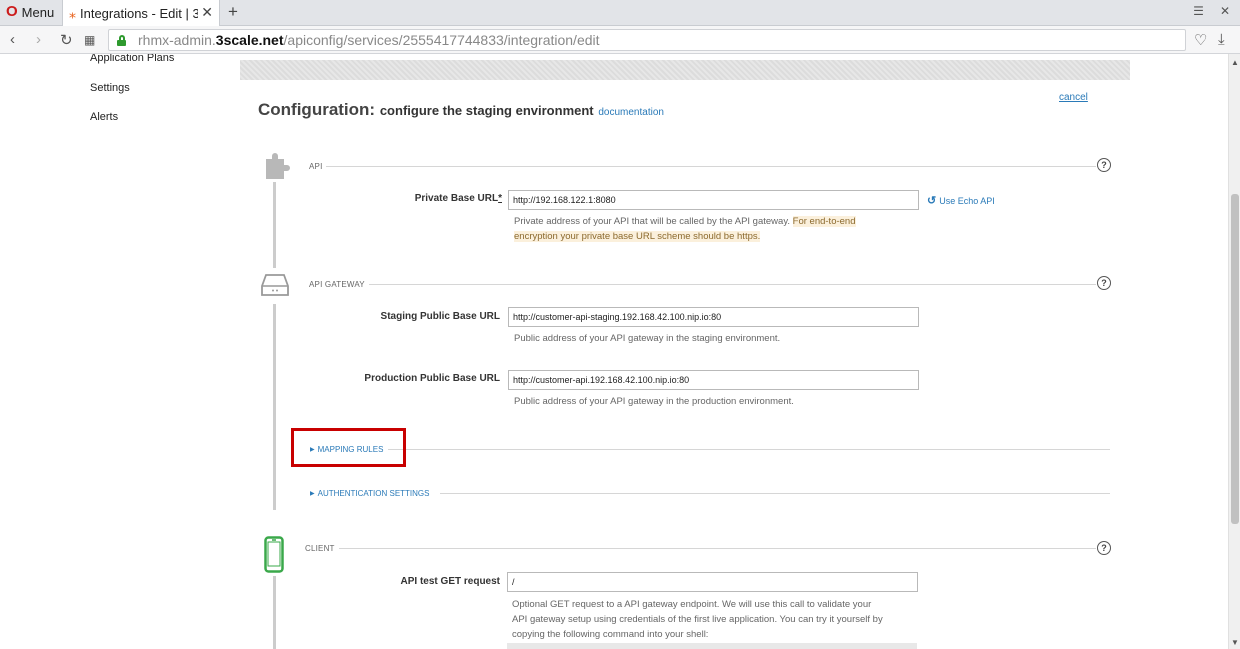 Image resolution: width=1240 pixels, height=649 pixels. What do you see at coordinates (274, 407) in the screenshot?
I see `timeline-segment-gateway` at bounding box center [274, 407].